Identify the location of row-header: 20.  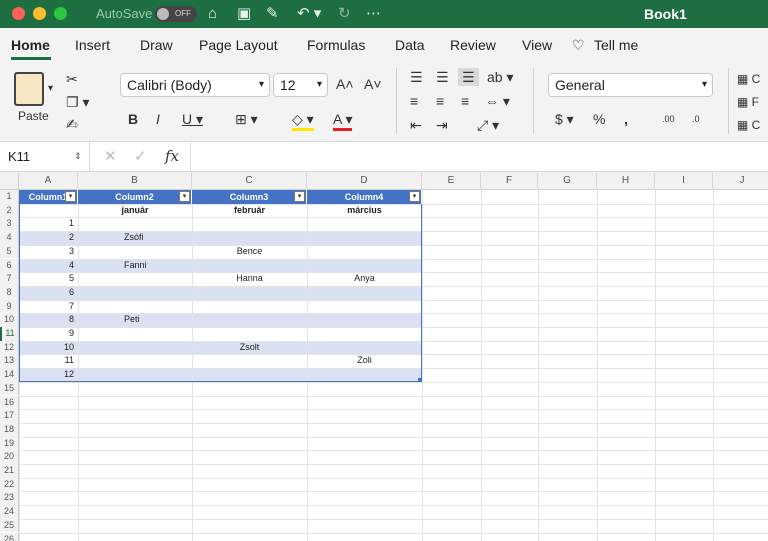
(9, 457).